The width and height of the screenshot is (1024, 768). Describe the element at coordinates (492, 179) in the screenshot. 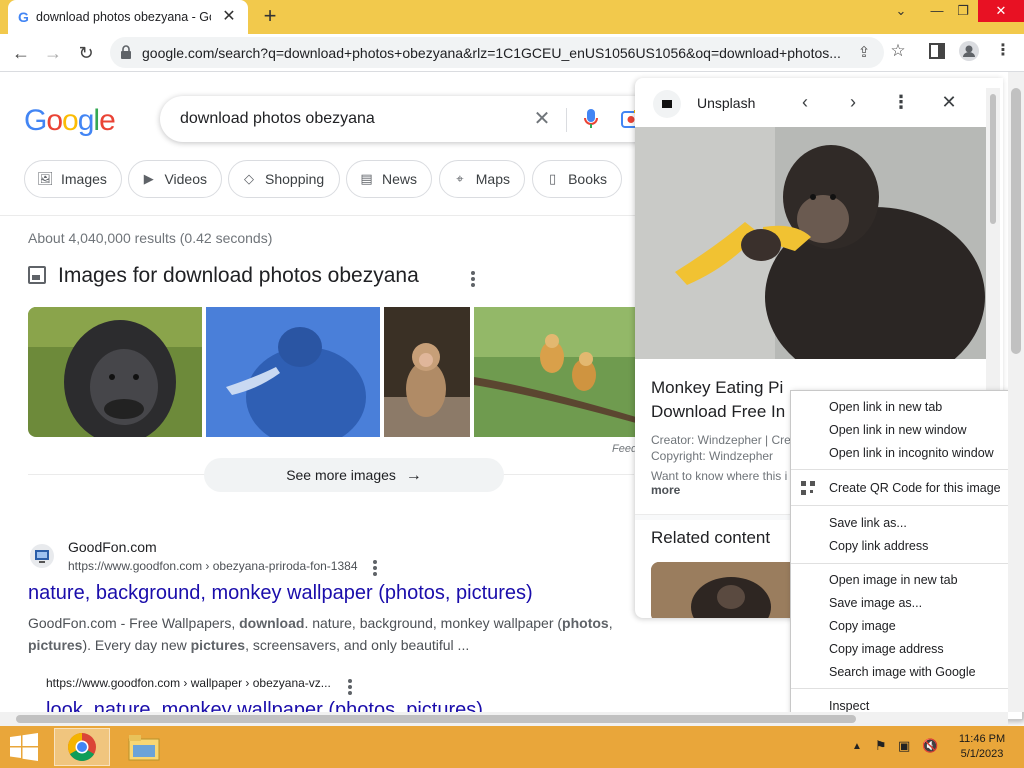

I see `chip-label: Maps` at that location.